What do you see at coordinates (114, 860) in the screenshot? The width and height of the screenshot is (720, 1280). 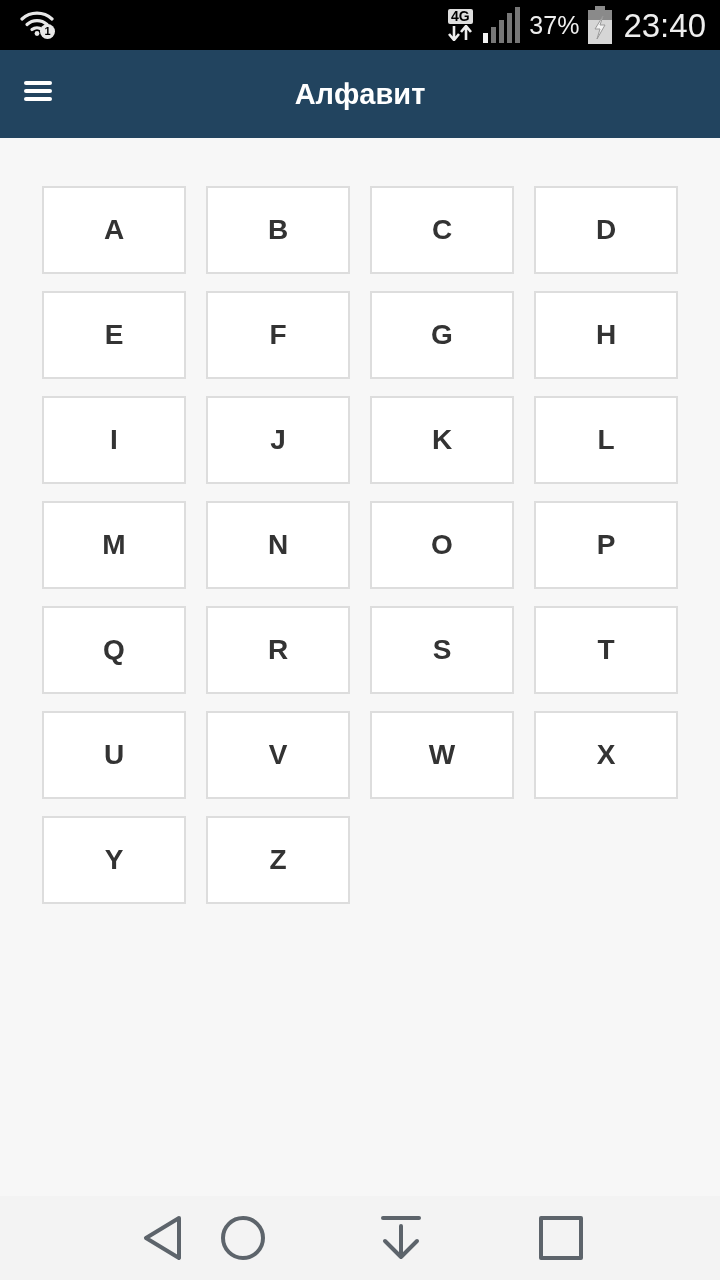 I see `letter-tile: Y` at bounding box center [114, 860].